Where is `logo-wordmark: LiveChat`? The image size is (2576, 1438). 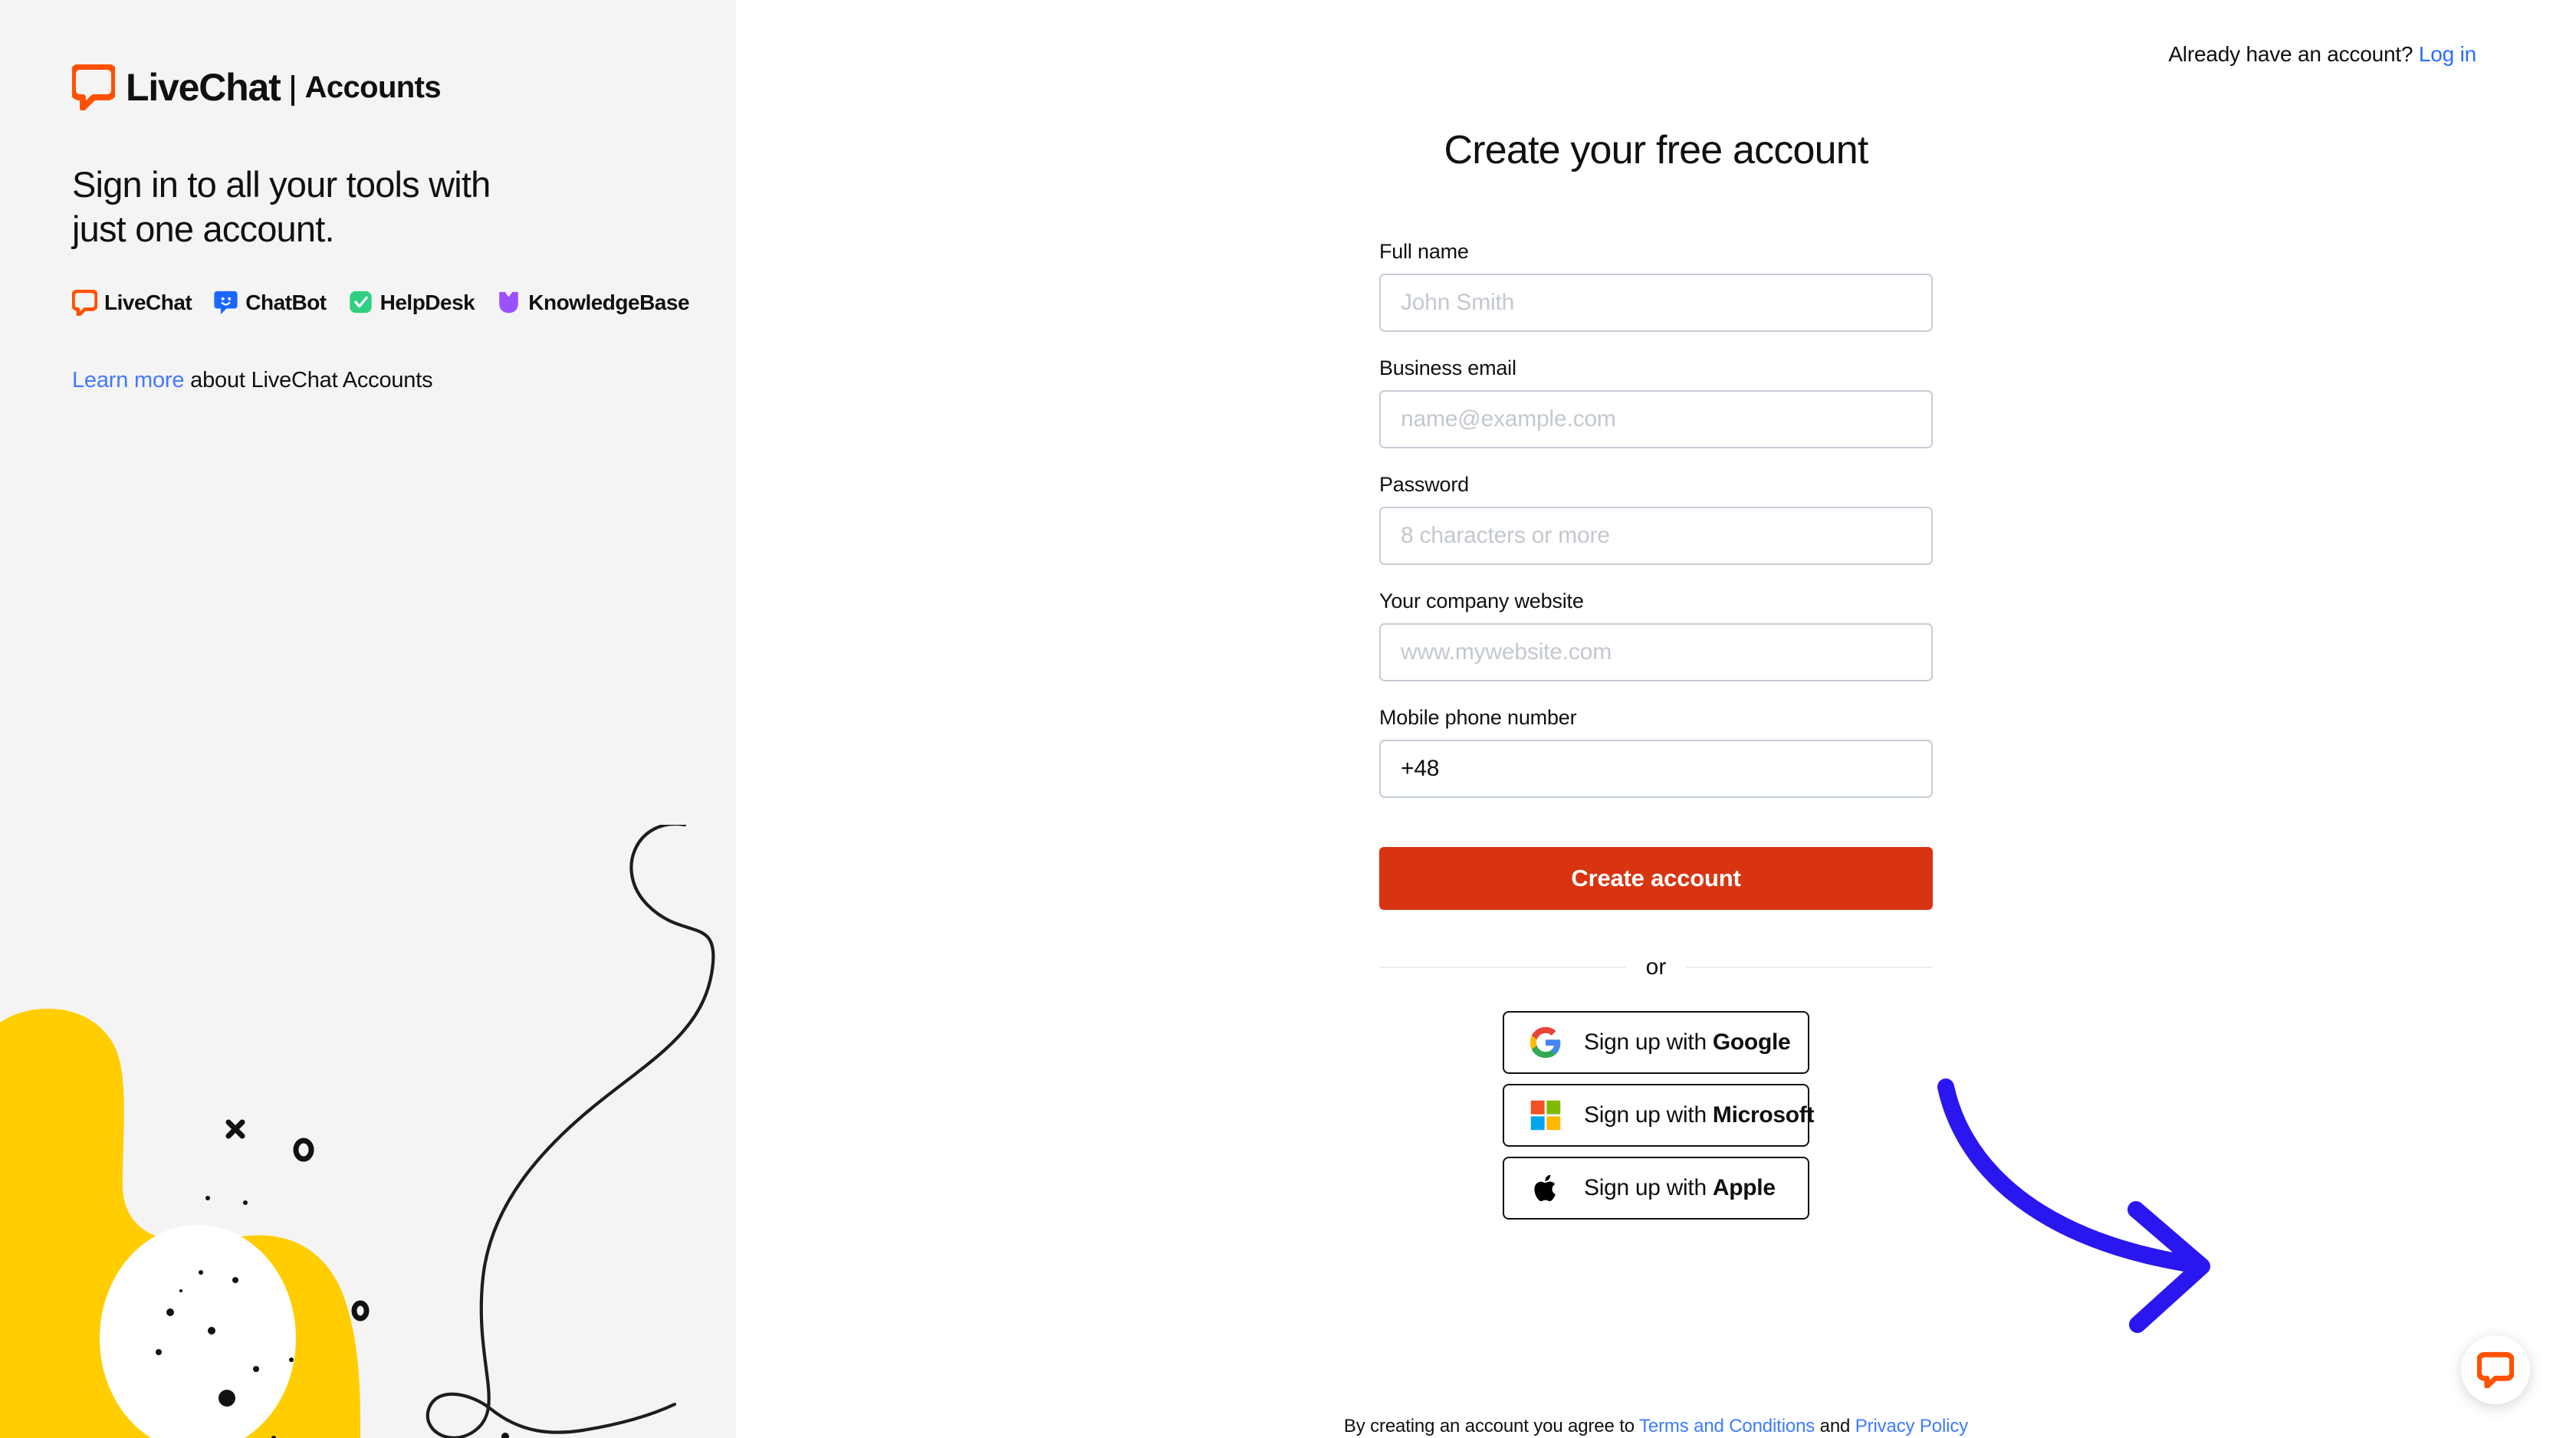 logo-wordmark: LiveChat is located at coordinates (204, 87).